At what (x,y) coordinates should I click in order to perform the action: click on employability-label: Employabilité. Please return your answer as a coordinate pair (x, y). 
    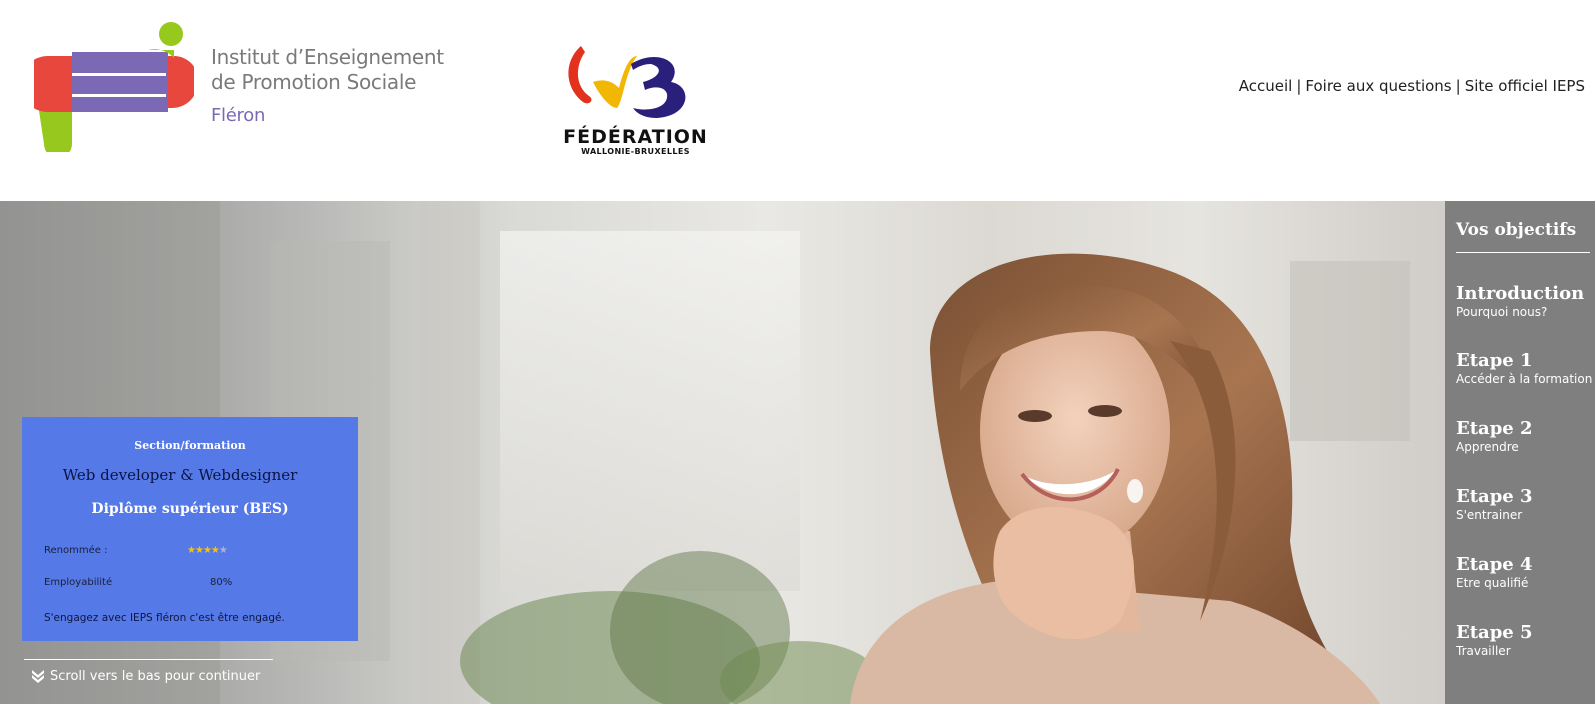
    Looking at the image, I should click on (78, 582).